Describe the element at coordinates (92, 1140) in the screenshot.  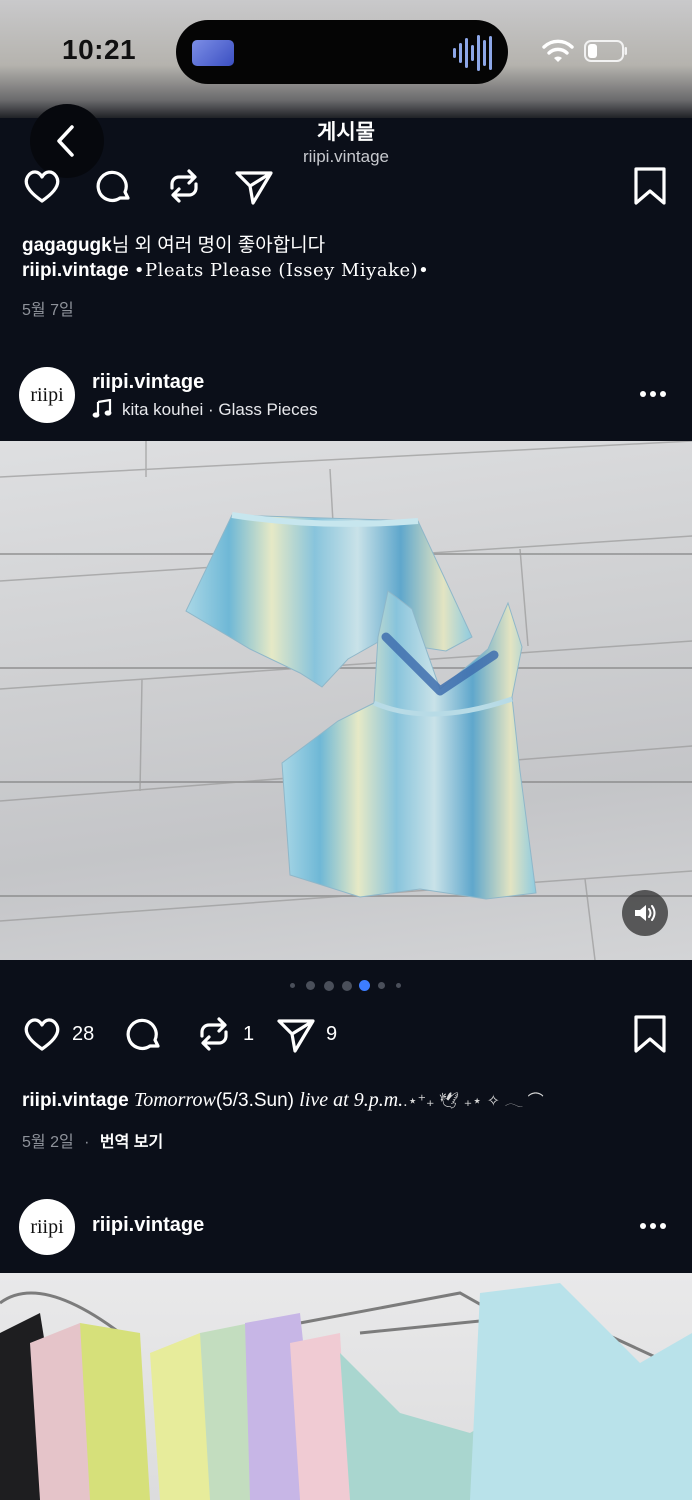
I see `post-date-line: 5월 2일 · 번역 보기` at that location.